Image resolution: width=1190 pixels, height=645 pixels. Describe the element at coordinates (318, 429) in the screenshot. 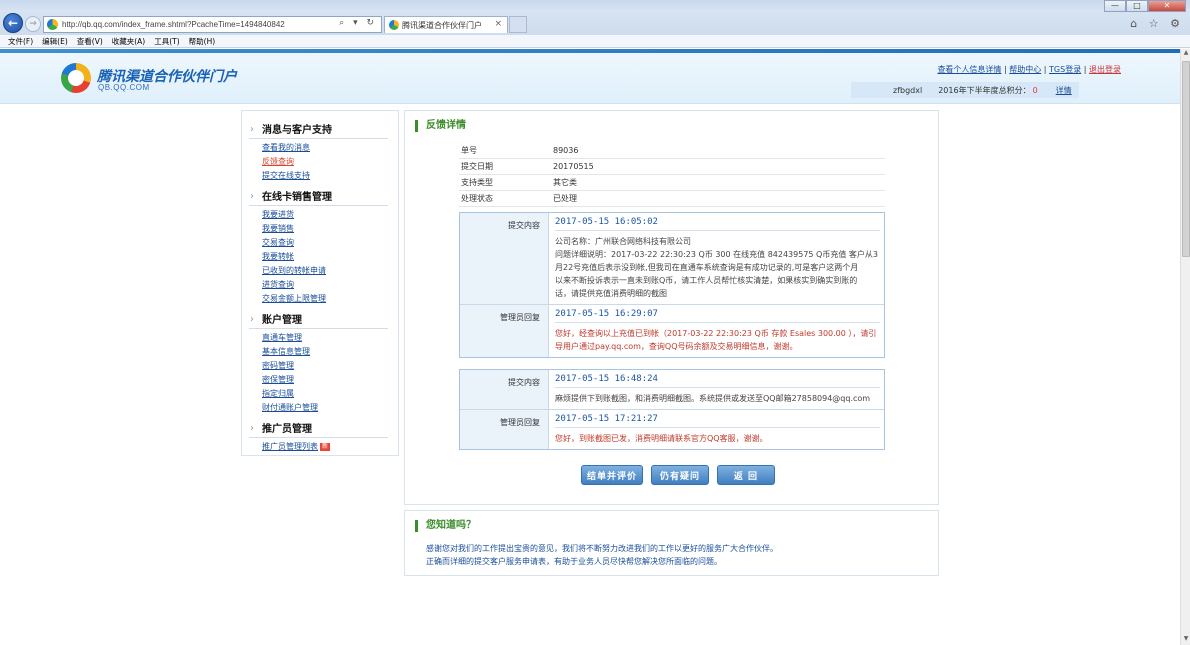

I see `sidebar-heading: 推广员管理` at that location.